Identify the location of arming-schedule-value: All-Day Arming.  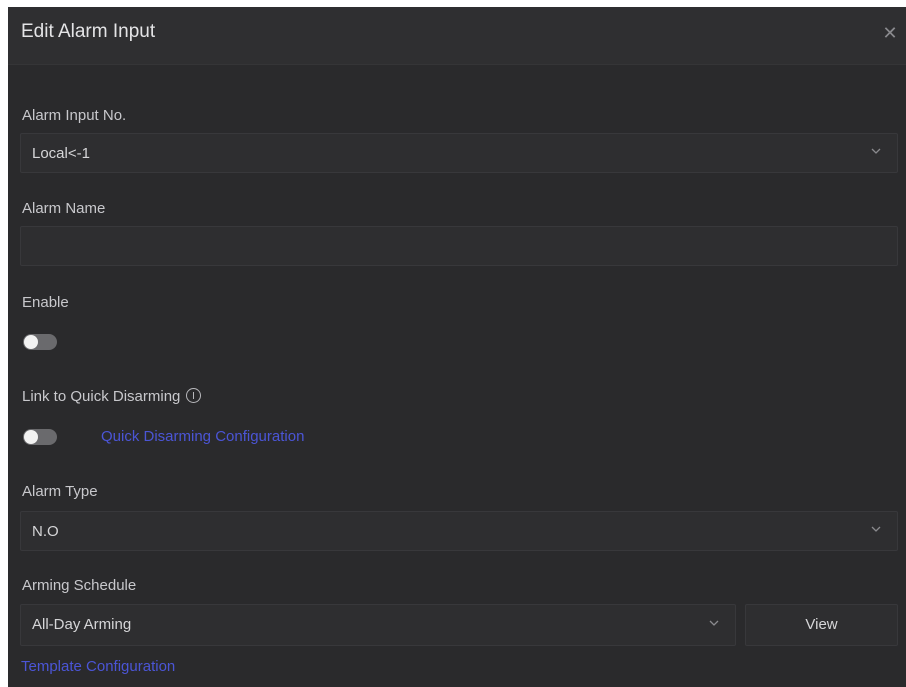
(82, 624).